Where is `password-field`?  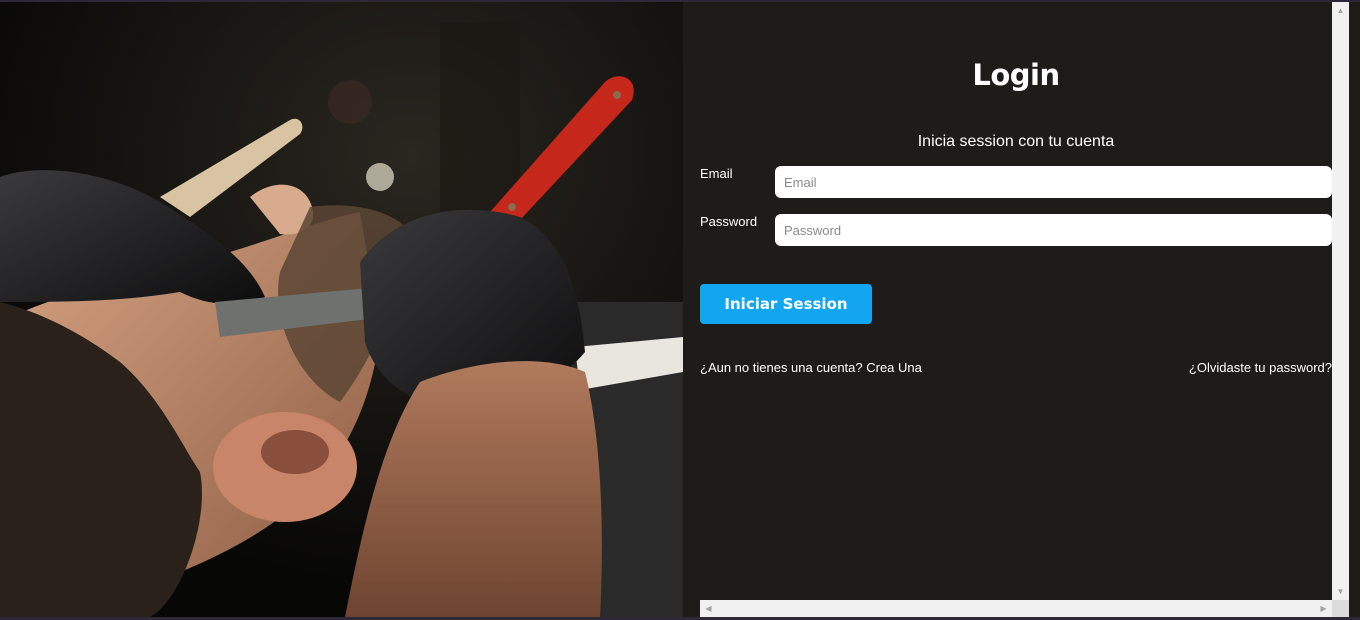
password-field is located at coordinates (1053, 230).